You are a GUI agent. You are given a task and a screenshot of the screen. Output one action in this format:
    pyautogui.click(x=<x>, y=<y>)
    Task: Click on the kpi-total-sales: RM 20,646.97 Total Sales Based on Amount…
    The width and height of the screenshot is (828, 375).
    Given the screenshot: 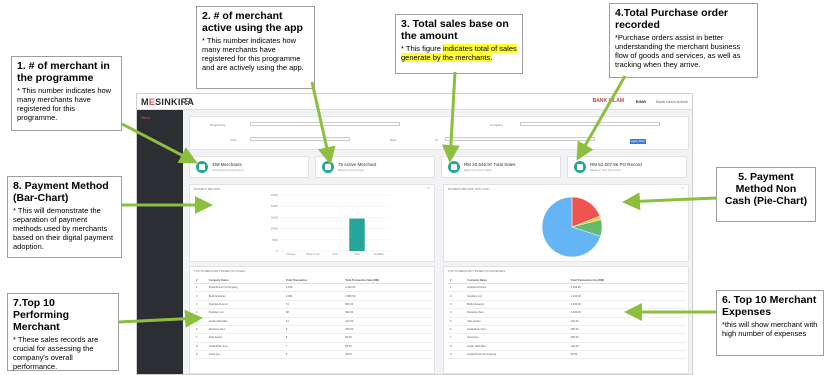 What is the action you would take?
    pyautogui.click(x=501, y=167)
    